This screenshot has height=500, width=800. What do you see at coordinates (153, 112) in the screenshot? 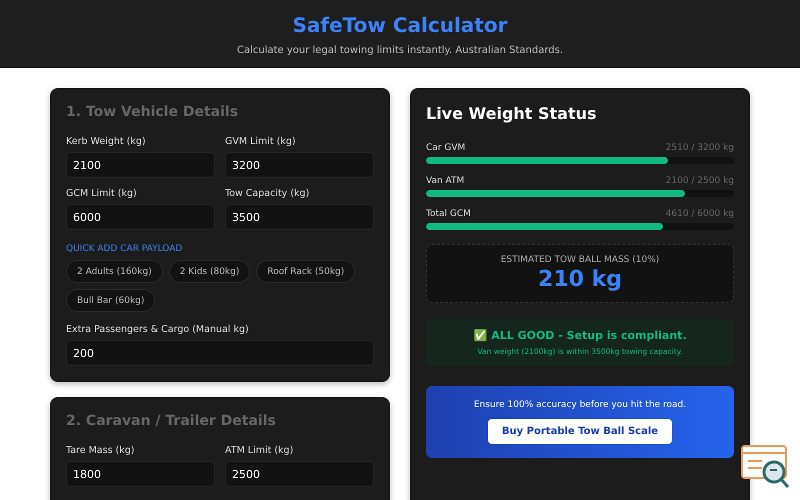
I see `section-heading: 1. Tow Vehicle Details` at bounding box center [153, 112].